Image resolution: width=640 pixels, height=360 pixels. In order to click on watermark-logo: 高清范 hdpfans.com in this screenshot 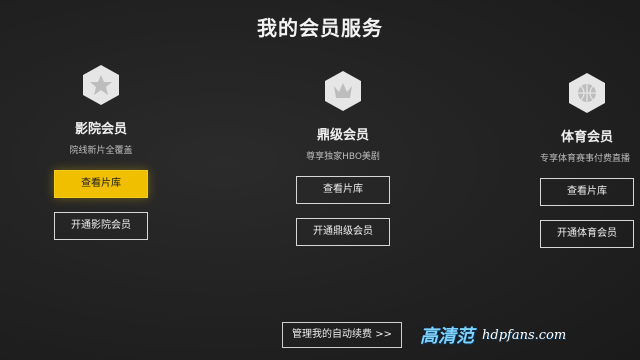, I will do `click(525, 335)`.